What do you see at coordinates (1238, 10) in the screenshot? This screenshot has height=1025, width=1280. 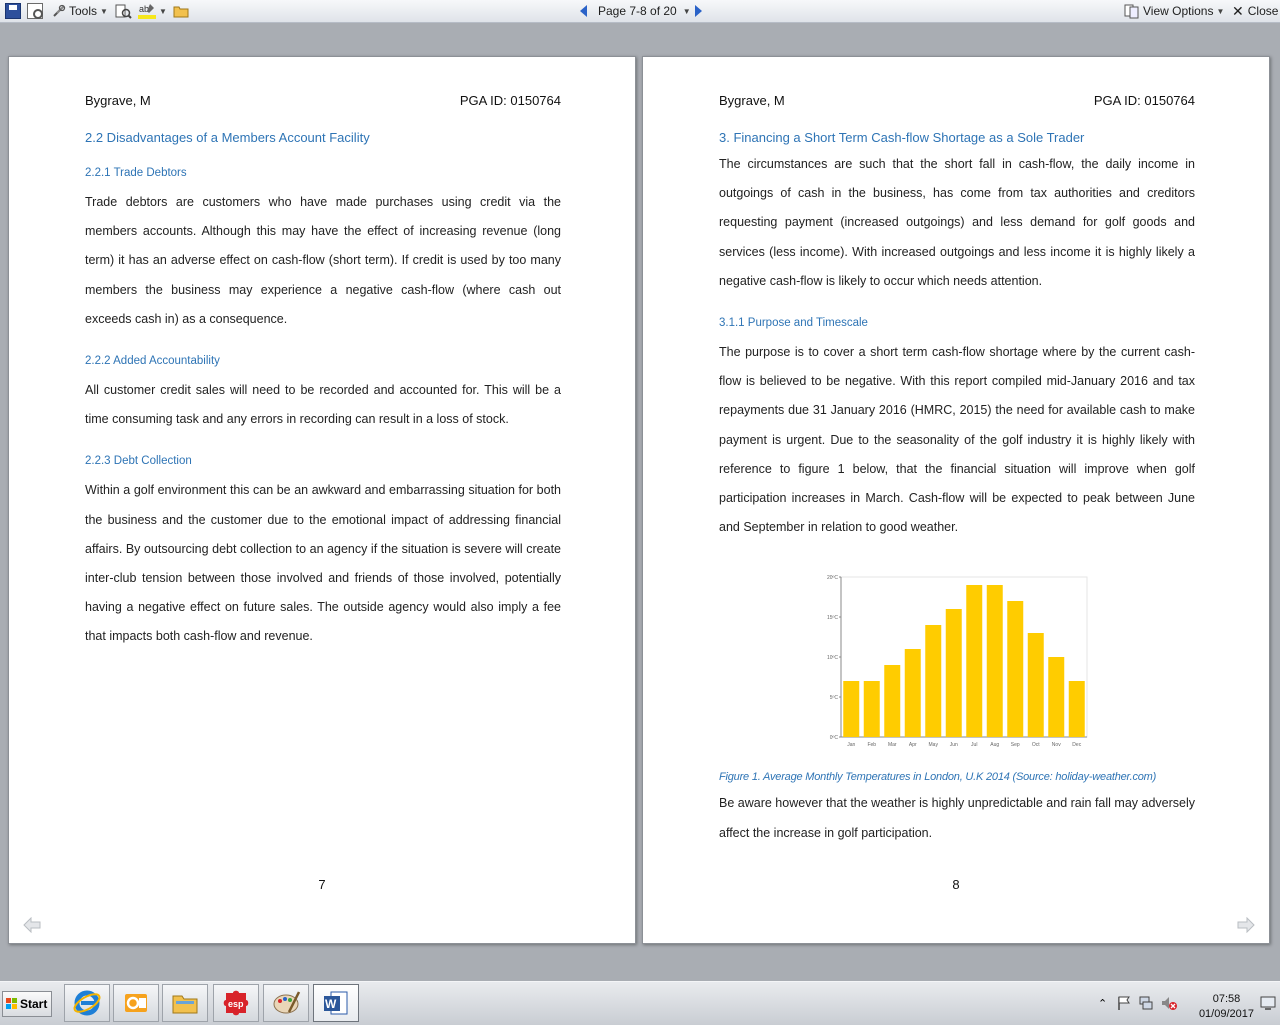 I see `close-icon: ✕` at bounding box center [1238, 10].